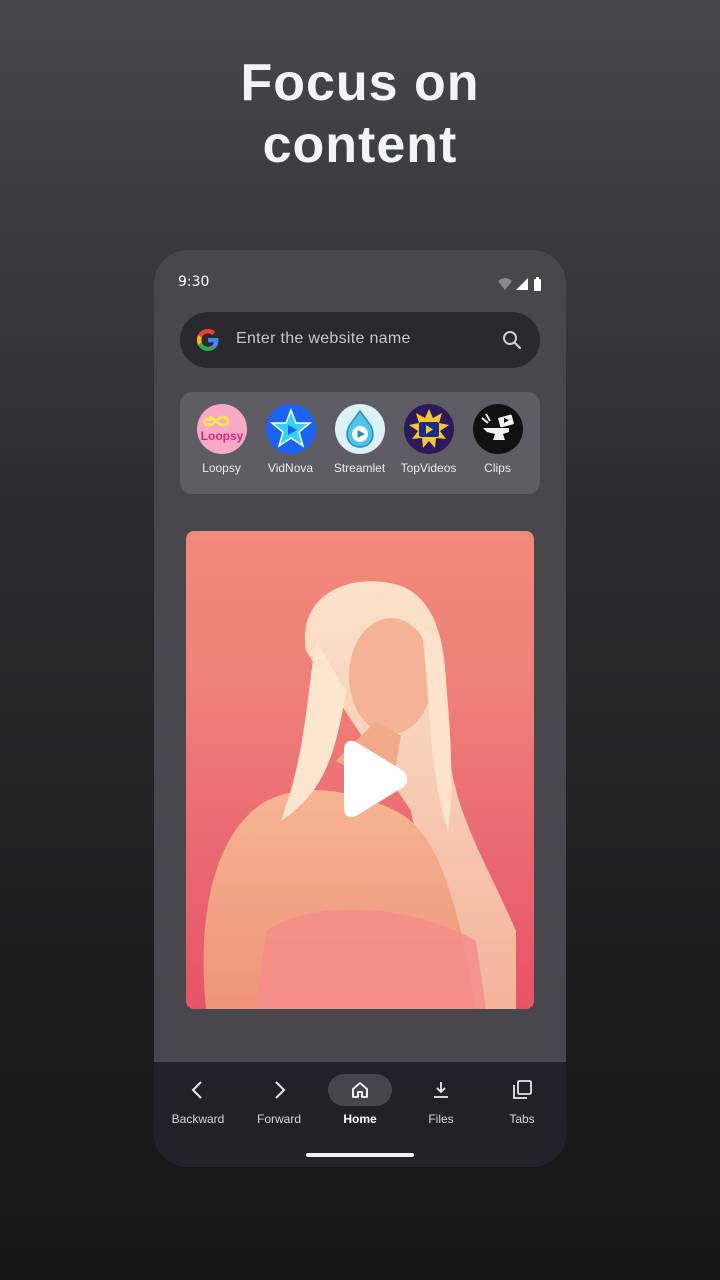 This screenshot has width=720, height=1280. What do you see at coordinates (360, 114) in the screenshot?
I see `promo-headline: Focus on content` at bounding box center [360, 114].